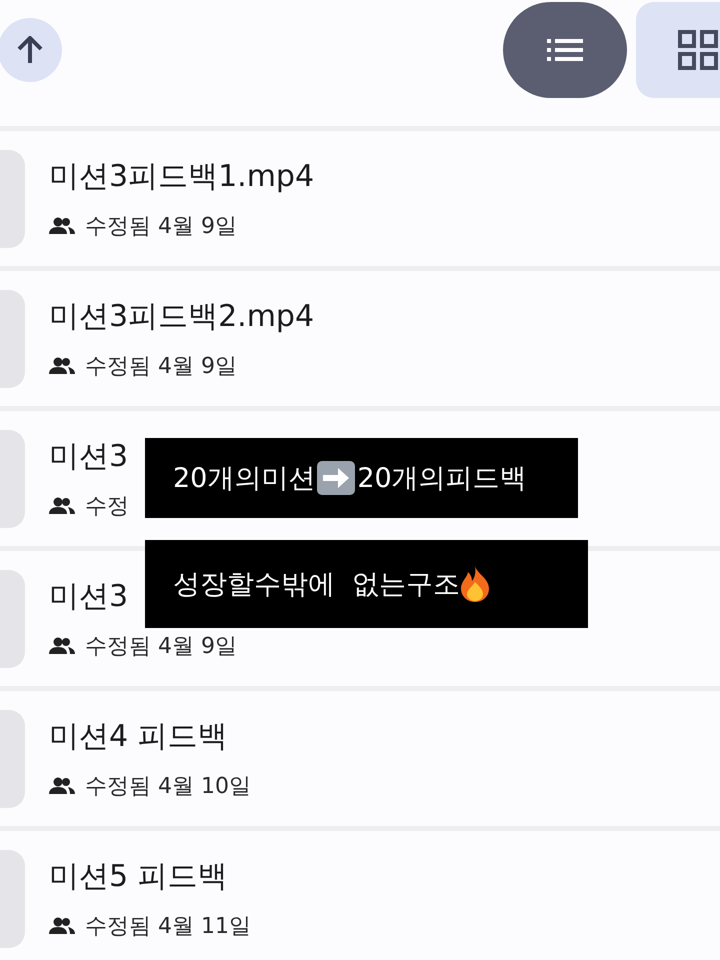  I want to click on modified-date: 수정됨 4월 10일, so click(168, 787).